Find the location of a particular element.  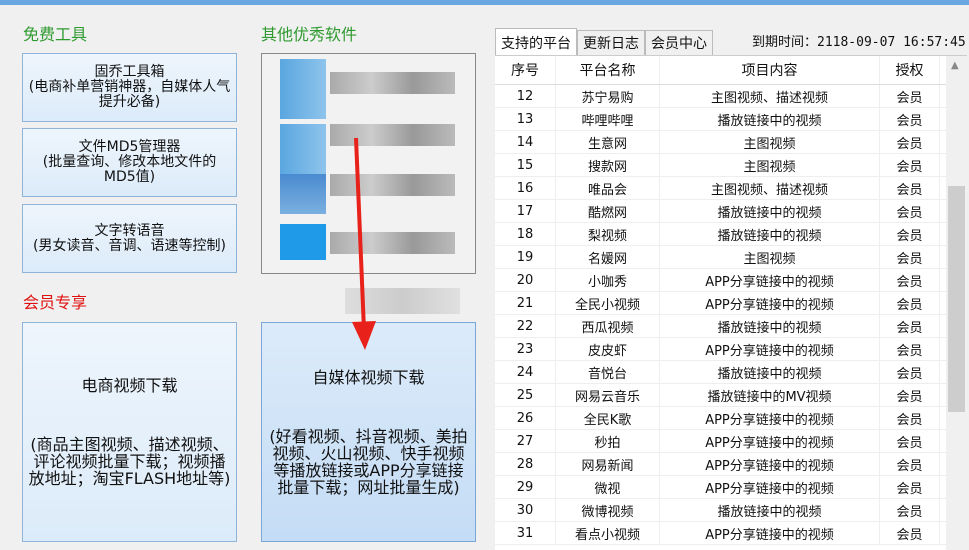

cell-index: 17 is located at coordinates (525, 211).